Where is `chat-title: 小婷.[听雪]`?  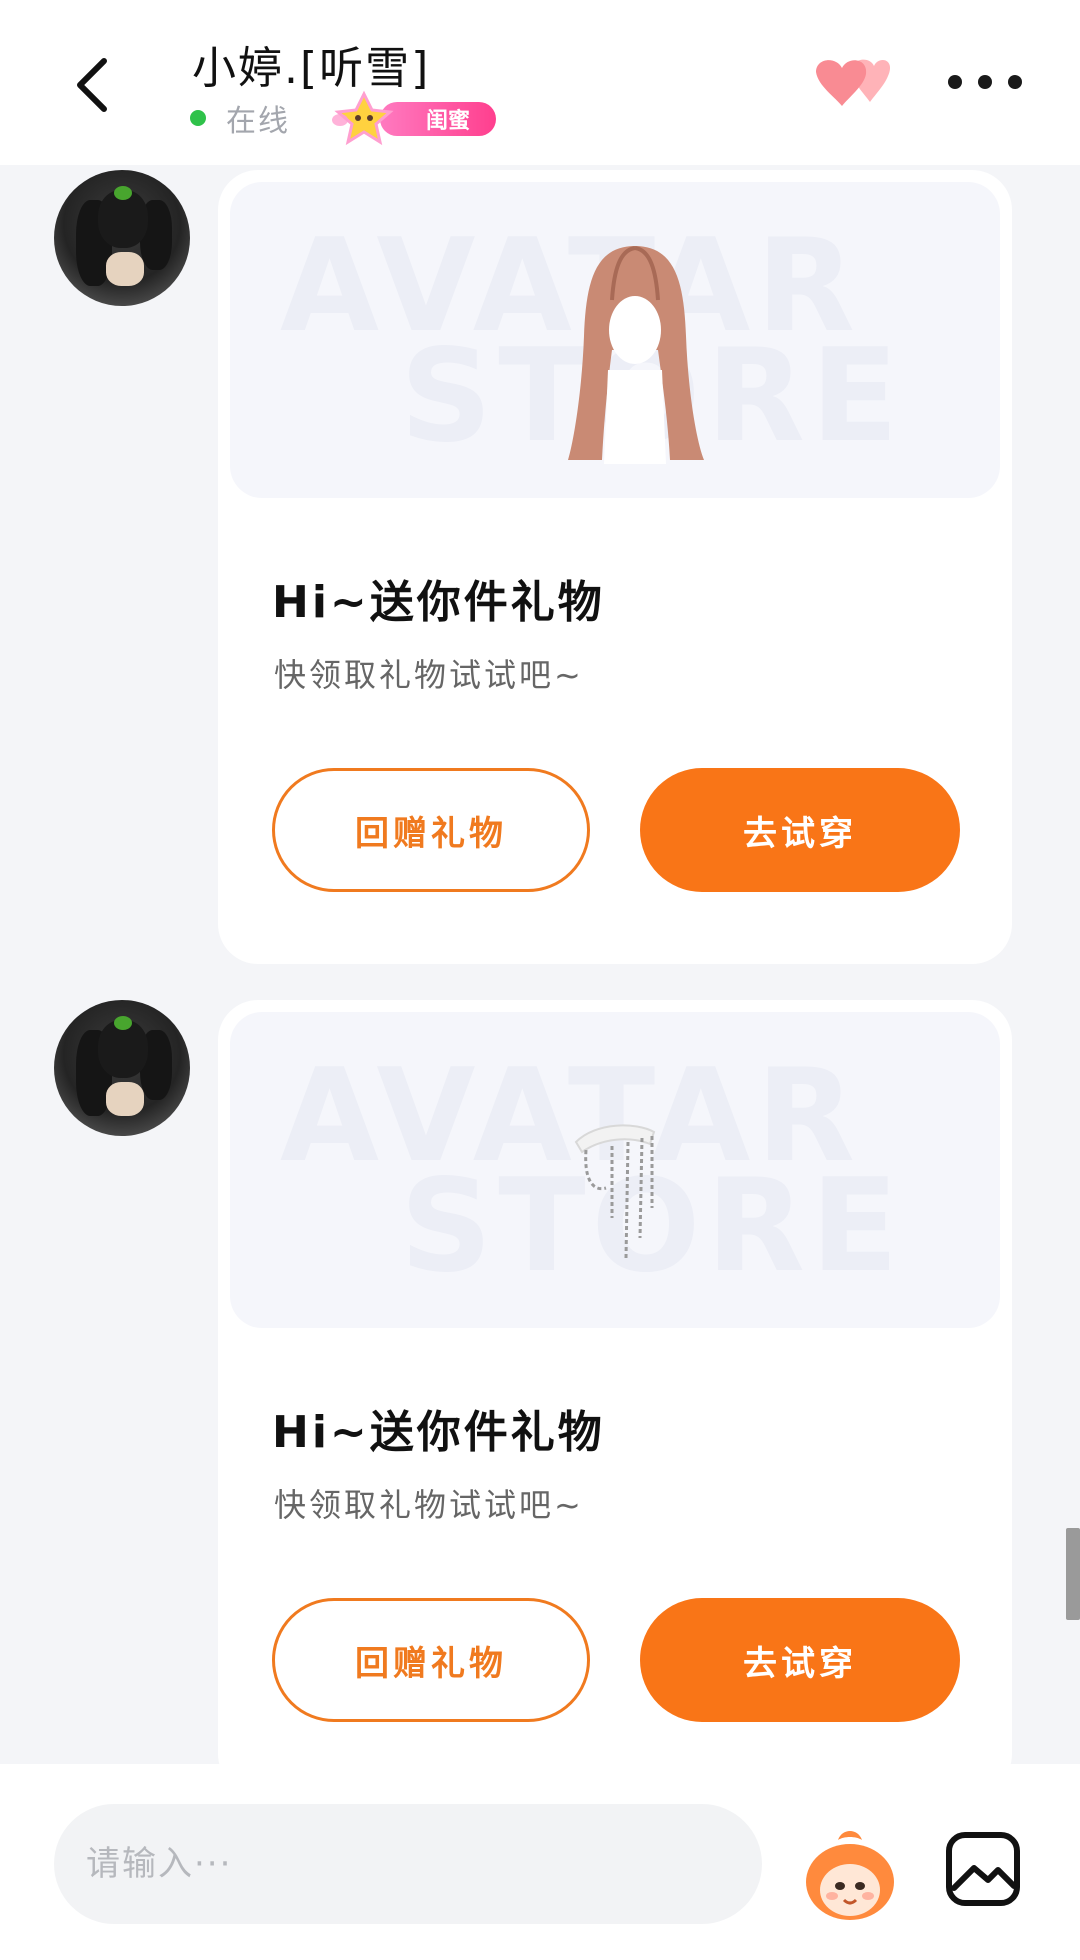
chat-title: 小婷.[听雪] is located at coordinates (311, 68).